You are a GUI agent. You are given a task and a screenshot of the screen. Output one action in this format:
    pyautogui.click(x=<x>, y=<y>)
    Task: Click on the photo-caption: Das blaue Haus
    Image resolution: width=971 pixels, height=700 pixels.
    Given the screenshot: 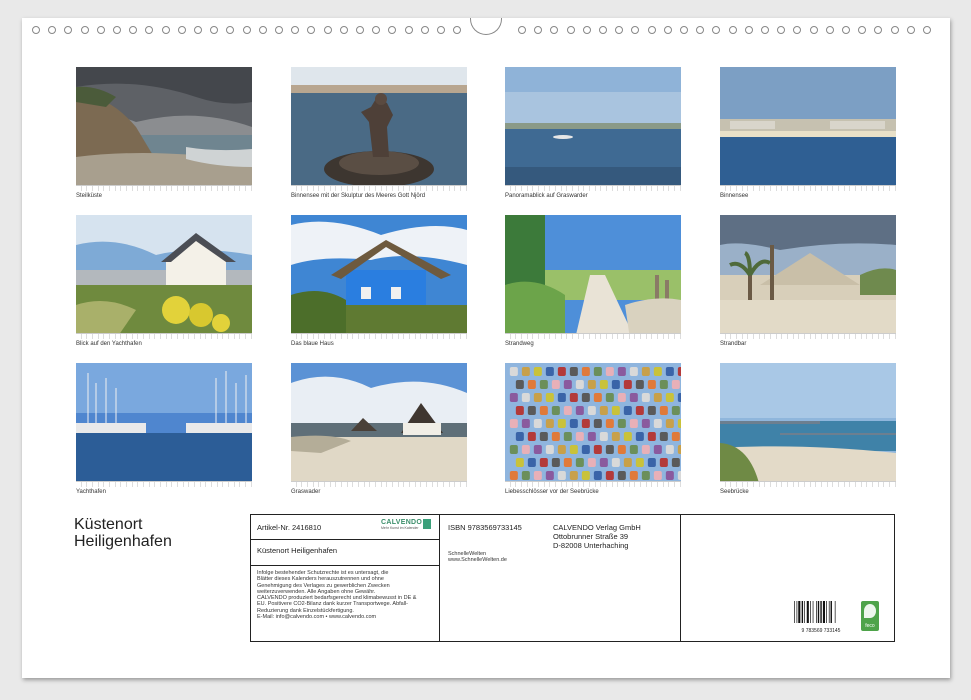 What is the action you would take?
    pyautogui.click(x=312, y=344)
    